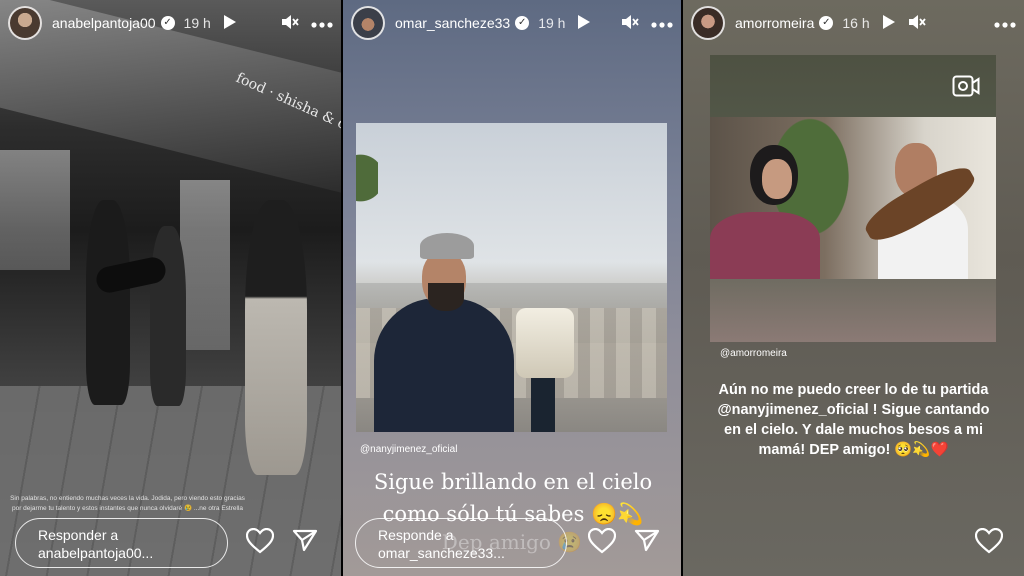 The width and height of the screenshot is (1024, 576). What do you see at coordinates (853, 390) in the screenshot?
I see `message-line: Aún no me puedo creer lo de tu partida` at bounding box center [853, 390].